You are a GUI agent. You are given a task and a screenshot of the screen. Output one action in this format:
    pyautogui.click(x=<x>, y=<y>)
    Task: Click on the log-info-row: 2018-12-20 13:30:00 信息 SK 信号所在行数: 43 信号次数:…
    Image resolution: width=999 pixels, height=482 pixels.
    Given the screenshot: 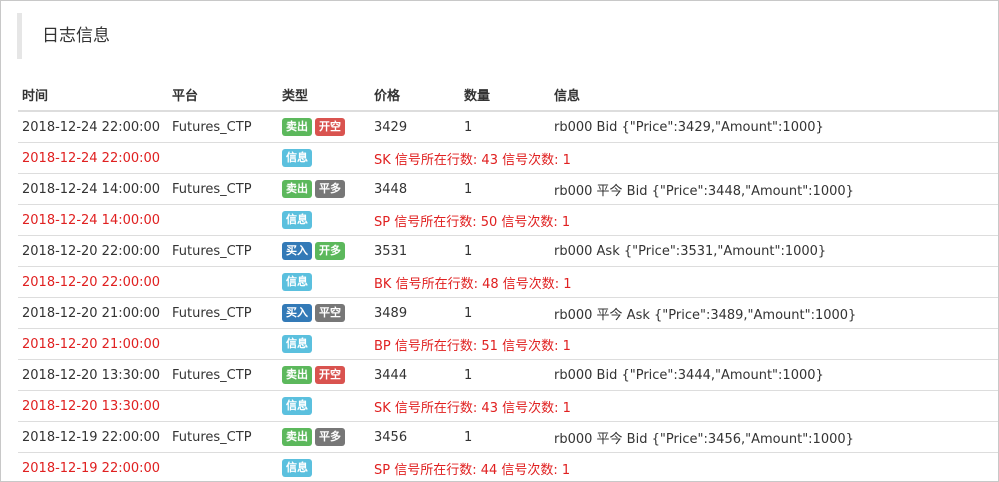 What is the action you would take?
    pyautogui.click(x=508, y=406)
    